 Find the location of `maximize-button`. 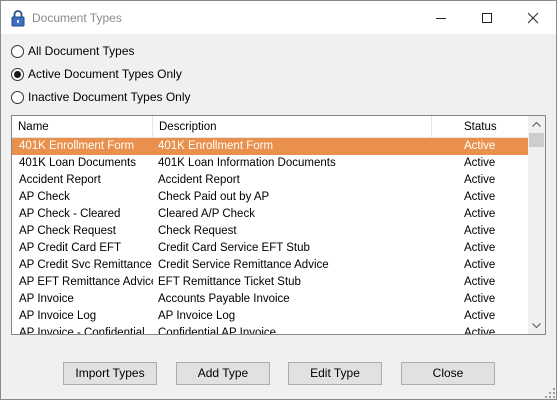

maximize-button is located at coordinates (487, 17).